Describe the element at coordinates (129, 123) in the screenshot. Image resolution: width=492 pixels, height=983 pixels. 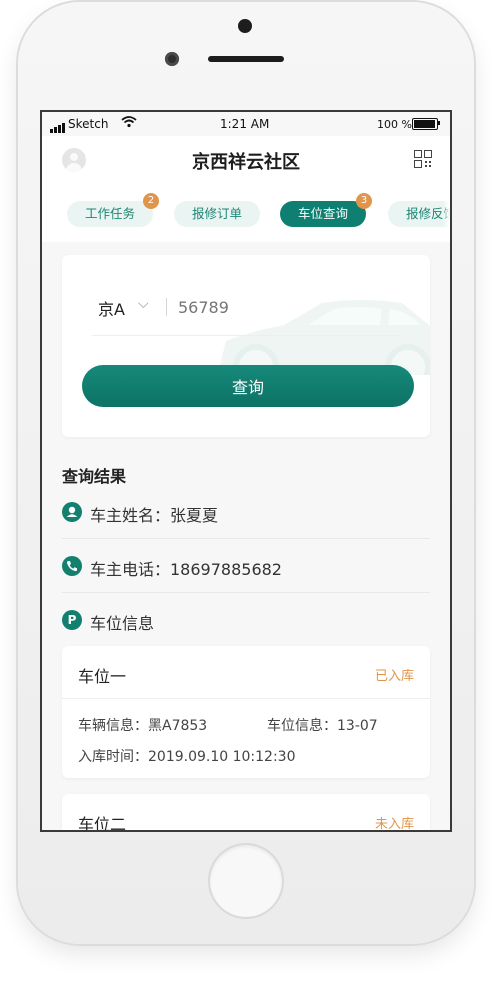
I see `wifi-icon` at that location.